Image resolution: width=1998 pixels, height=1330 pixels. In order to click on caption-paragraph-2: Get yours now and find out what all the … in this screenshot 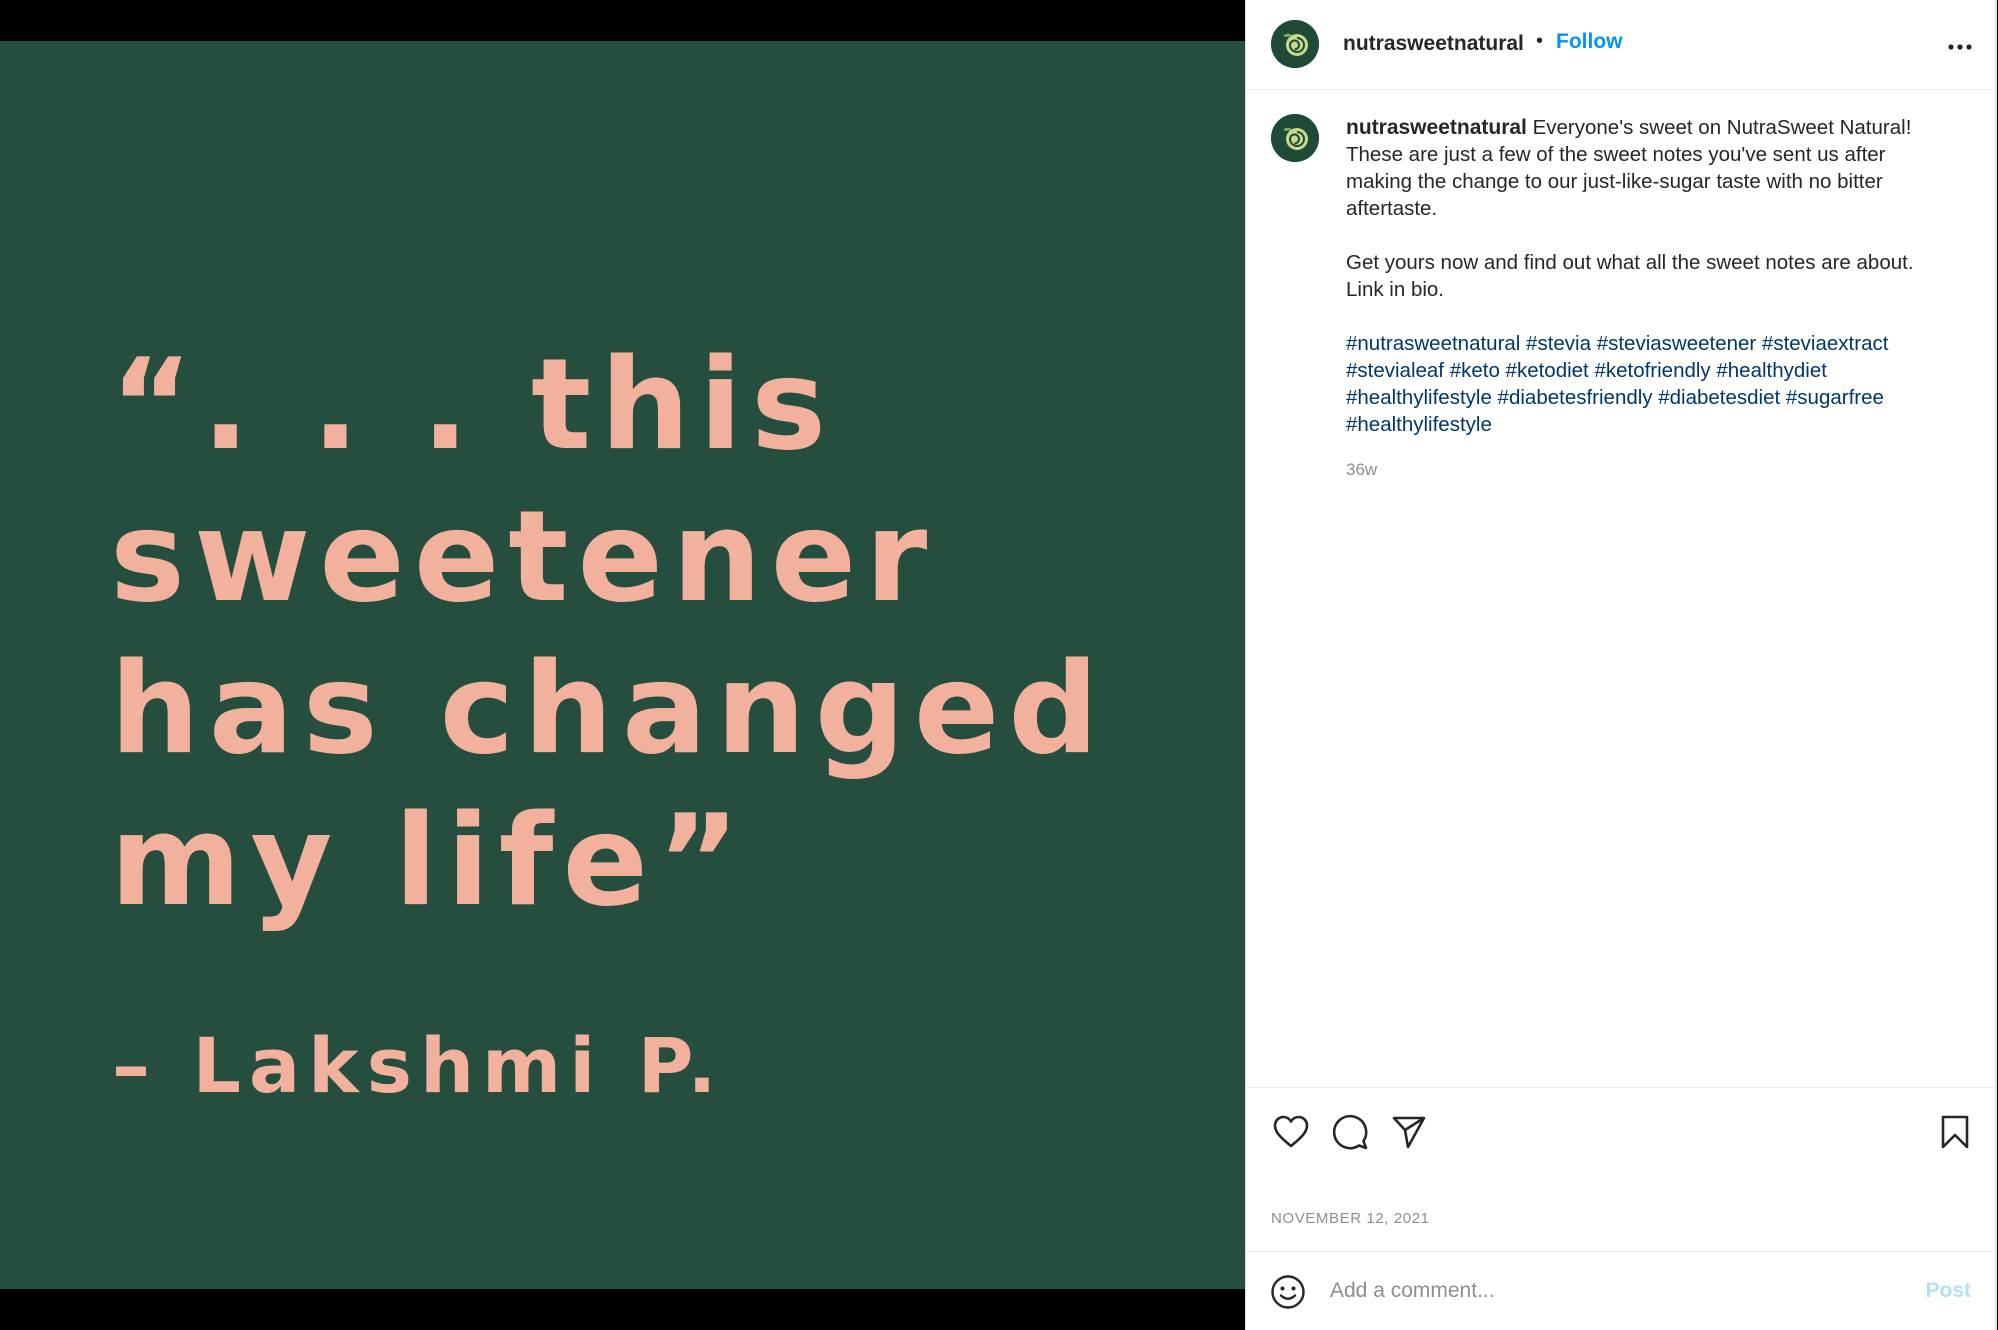, I will do `click(1630, 276)`.